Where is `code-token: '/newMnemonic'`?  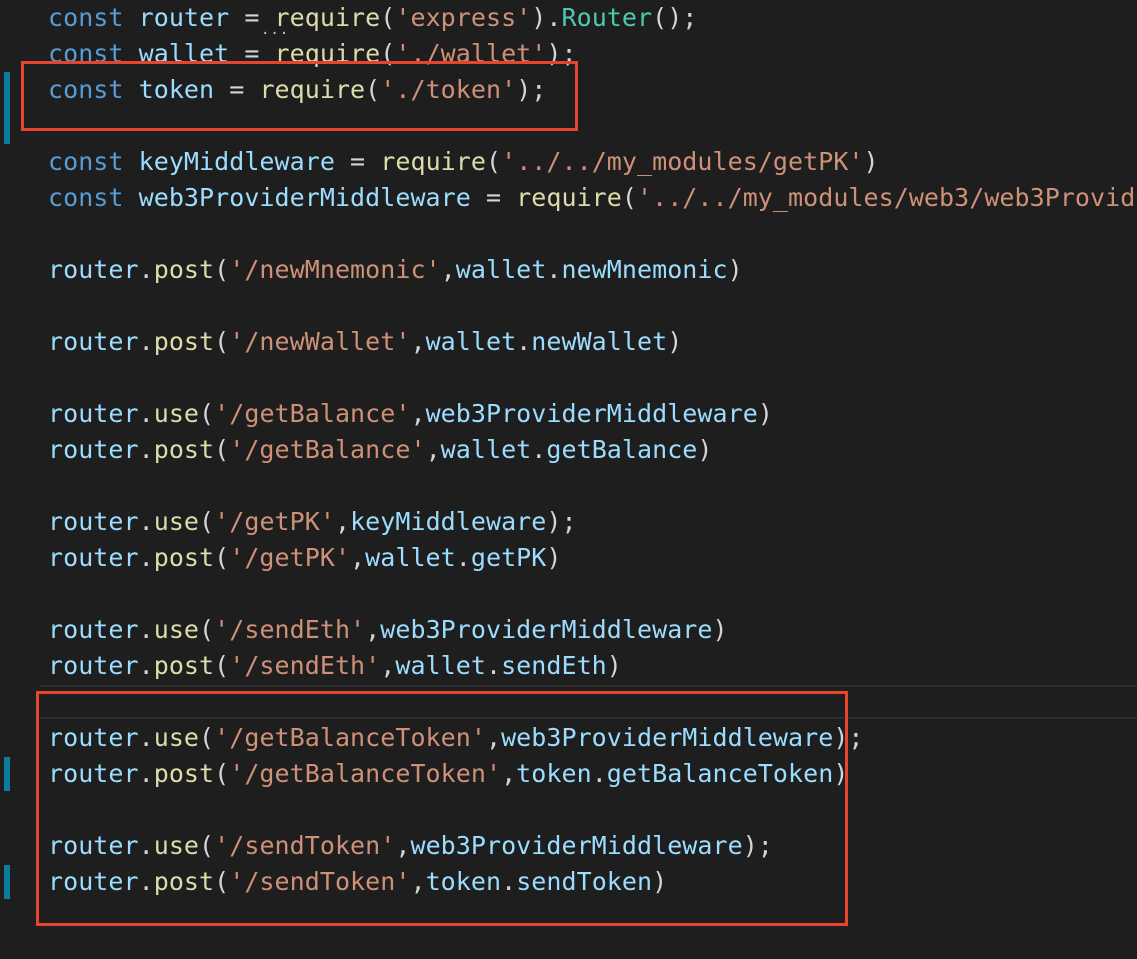 code-token: '/newMnemonic' is located at coordinates (335, 269).